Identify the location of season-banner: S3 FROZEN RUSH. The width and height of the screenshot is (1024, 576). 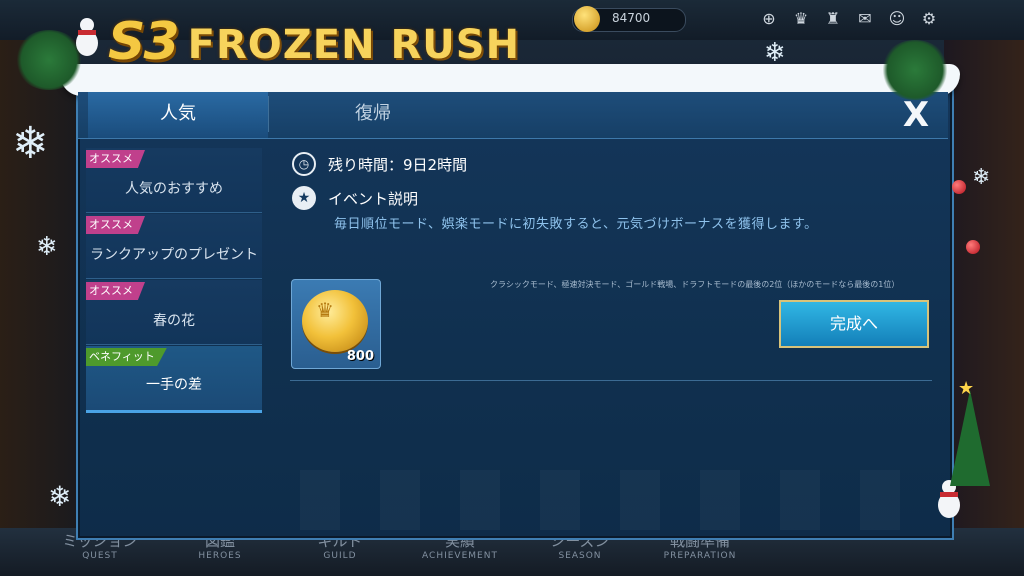
(314, 42).